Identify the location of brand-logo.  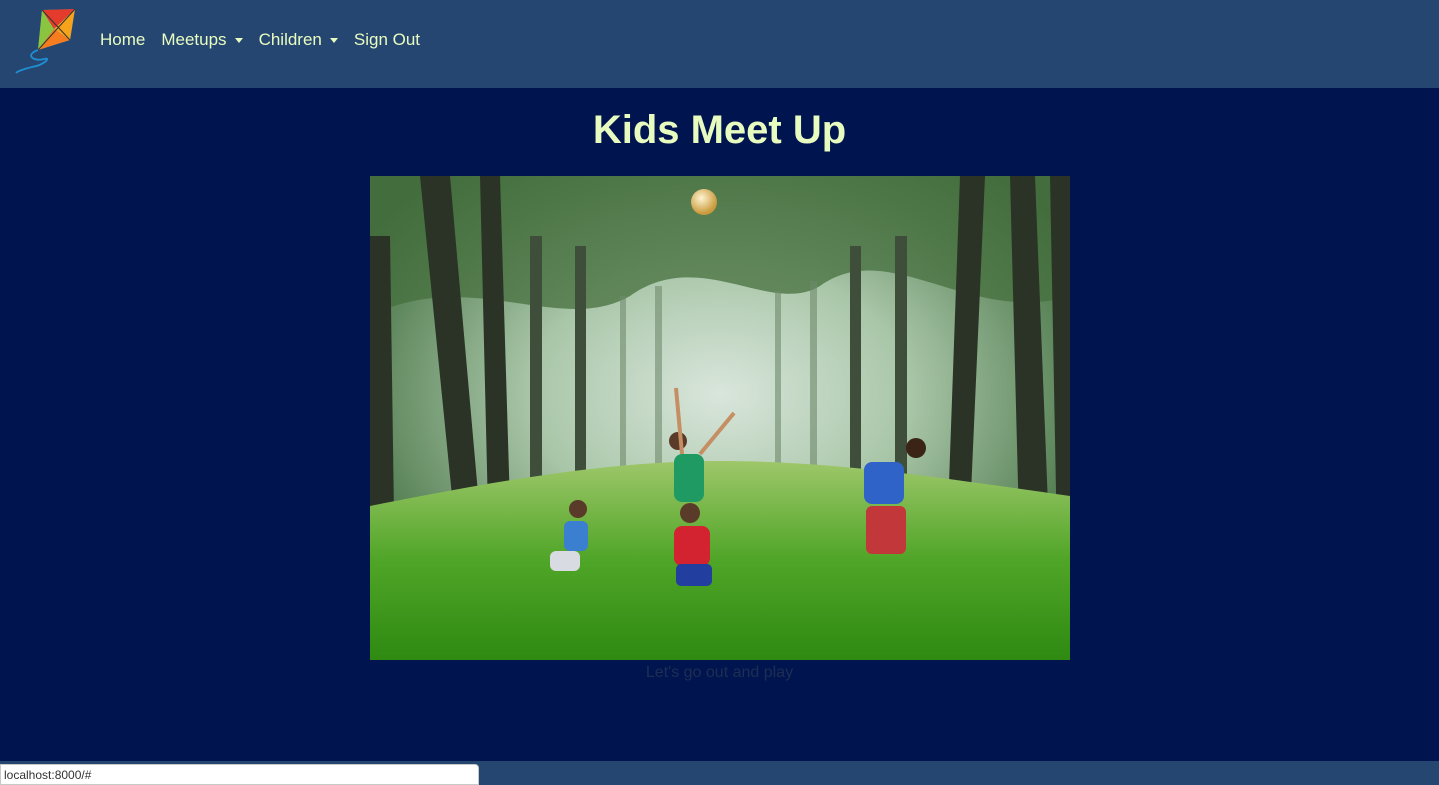
(46, 42).